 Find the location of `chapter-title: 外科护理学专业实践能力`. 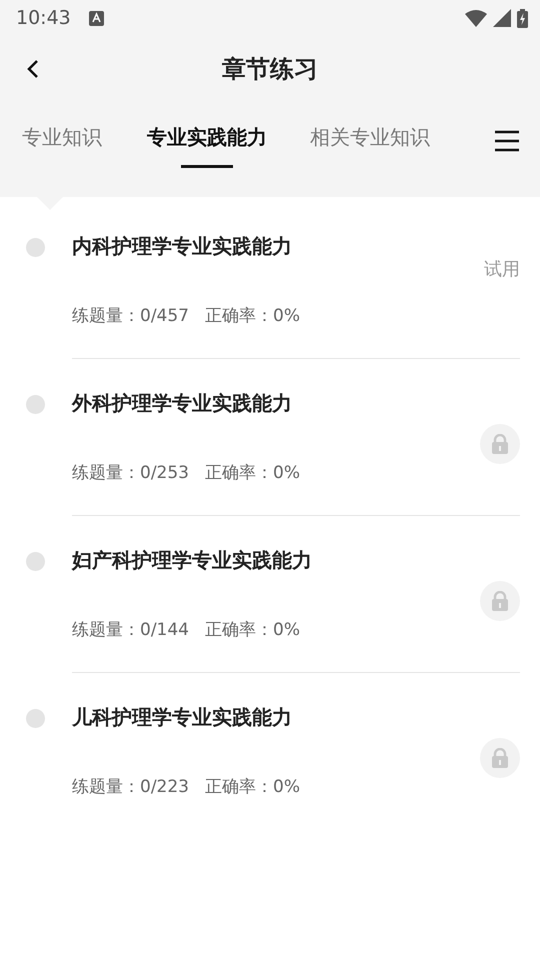

chapter-title: 外科护理学专业实践能力 is located at coordinates (182, 403).